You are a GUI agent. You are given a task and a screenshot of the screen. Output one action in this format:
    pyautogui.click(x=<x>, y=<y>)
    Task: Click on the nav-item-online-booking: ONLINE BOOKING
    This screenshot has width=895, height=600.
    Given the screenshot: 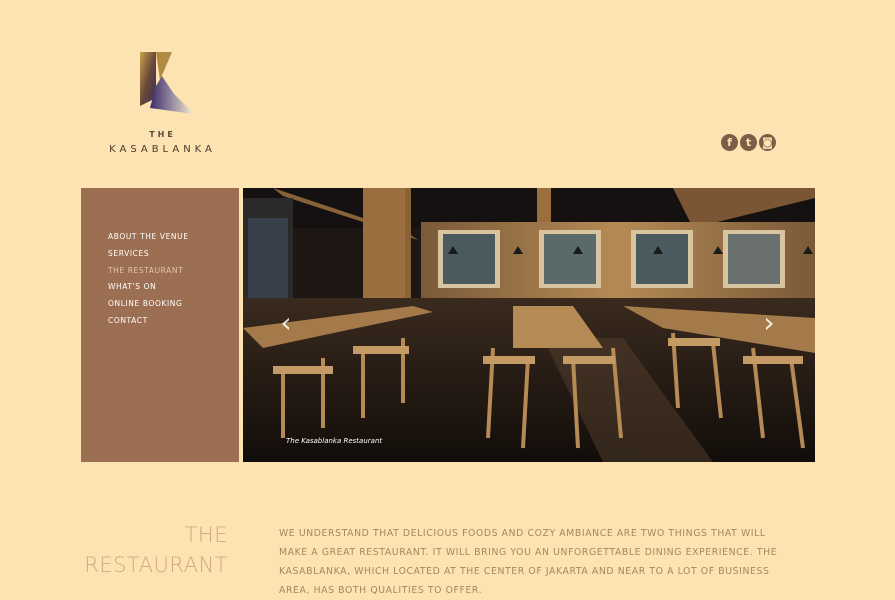 What is the action you would take?
    pyautogui.click(x=148, y=304)
    